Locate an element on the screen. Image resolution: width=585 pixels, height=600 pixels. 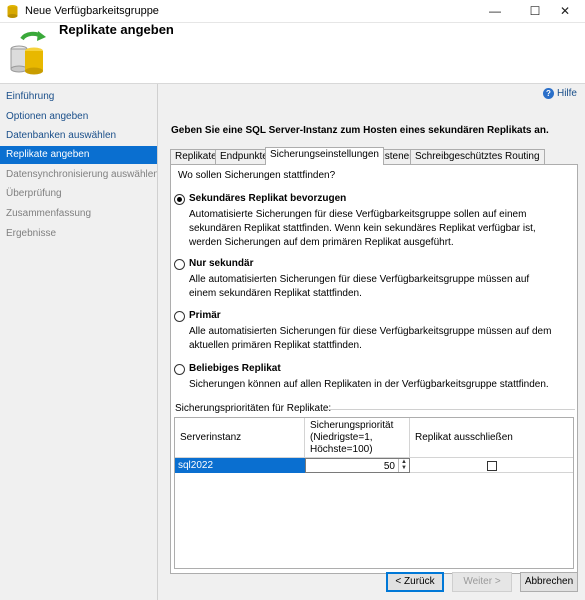
backup-location-question: Wo sollen Sicherungen stattfinden? is located at coordinates (257, 175).